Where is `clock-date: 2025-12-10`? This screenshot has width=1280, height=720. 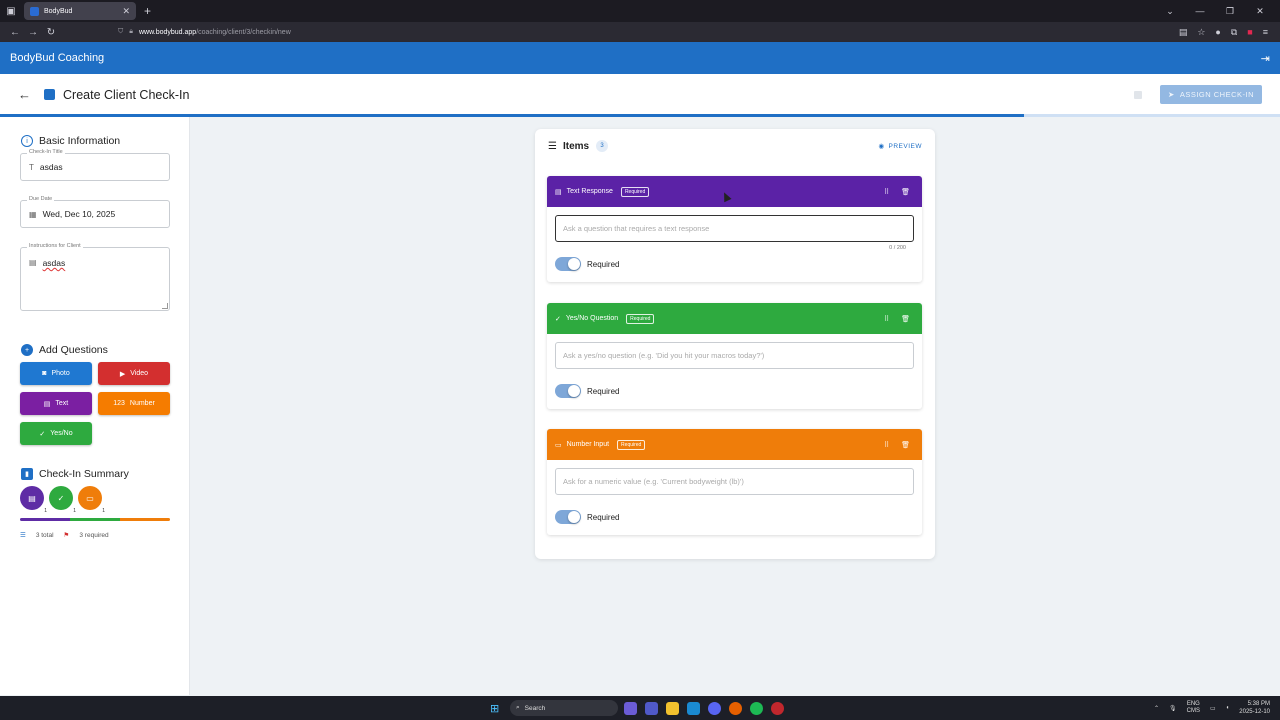
clock-date: 2025-12-10 is located at coordinates (1254, 712).